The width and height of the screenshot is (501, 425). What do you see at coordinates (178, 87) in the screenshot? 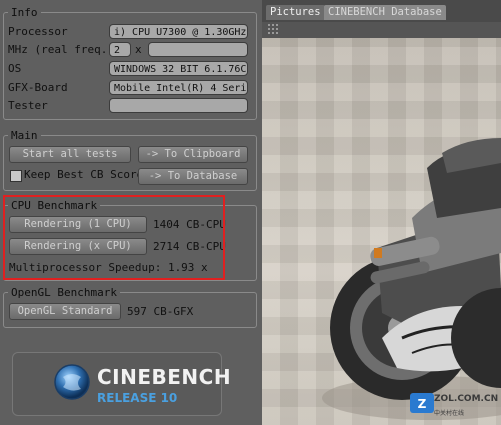
I see `gfx-board-field: Mobile Intel(R) 4 Seri` at bounding box center [178, 87].